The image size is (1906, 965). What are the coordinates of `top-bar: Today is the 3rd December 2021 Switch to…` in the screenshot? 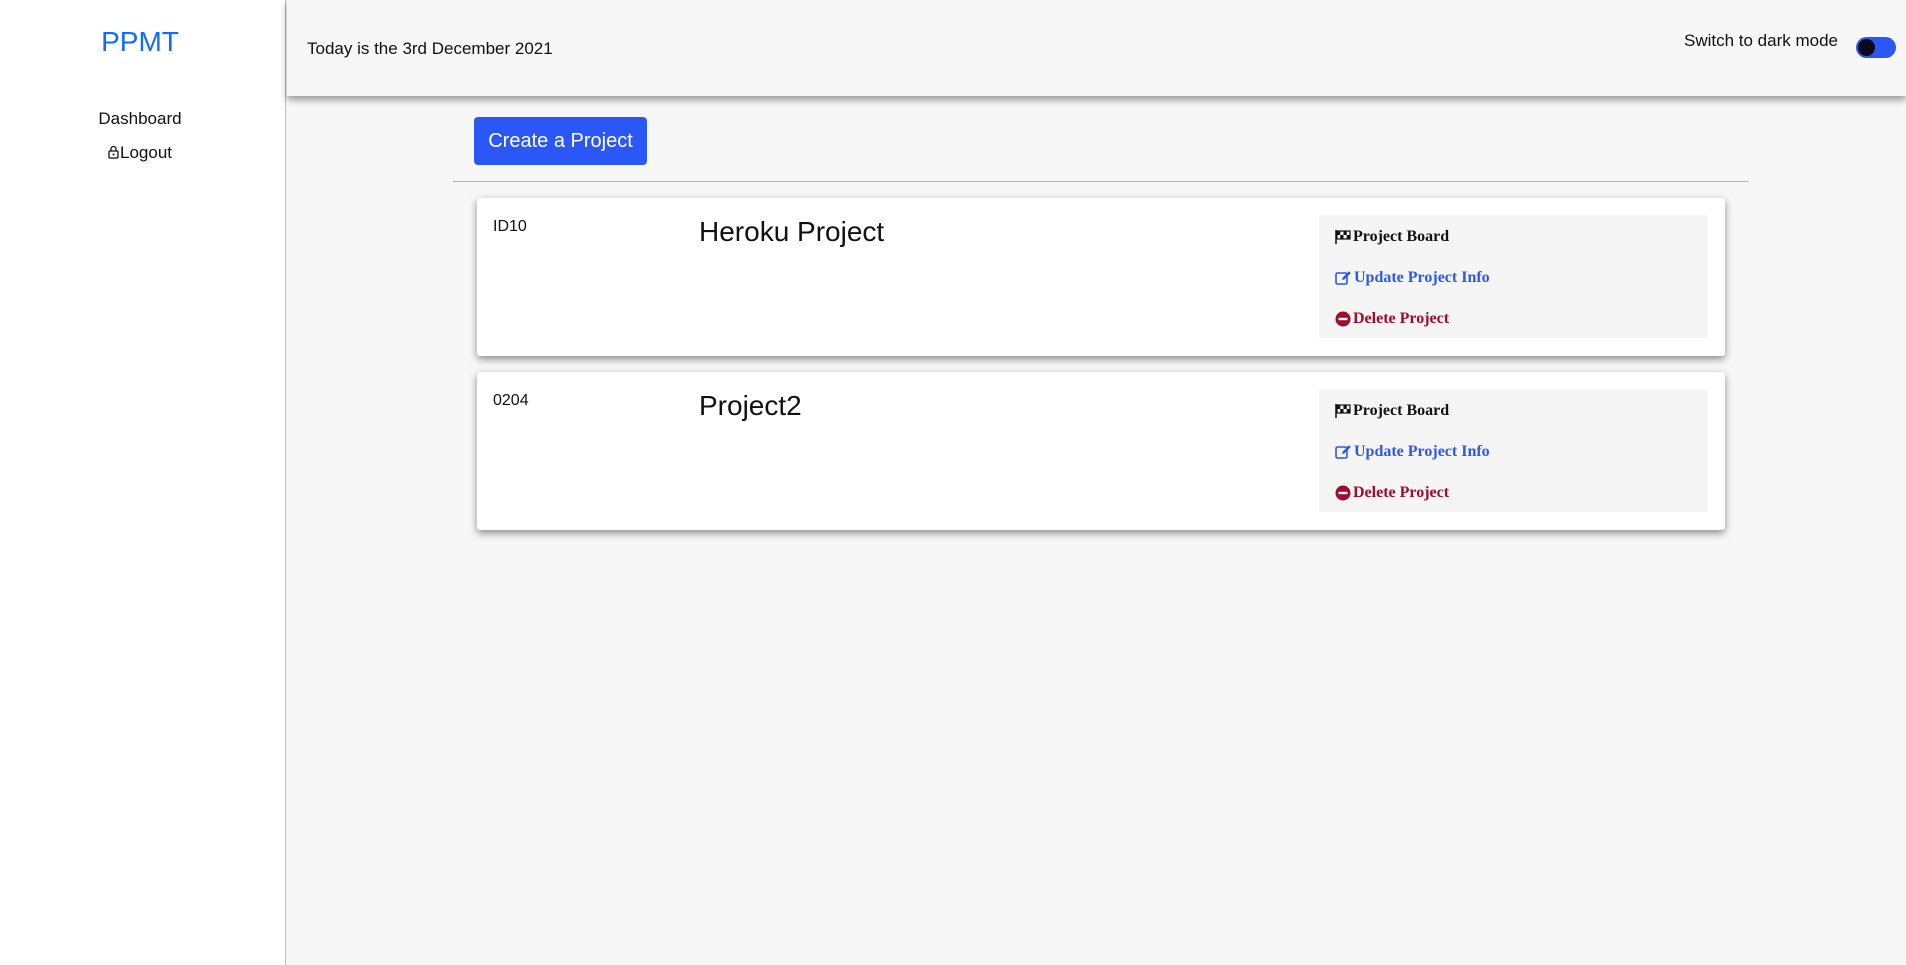 It's located at (1096, 48).